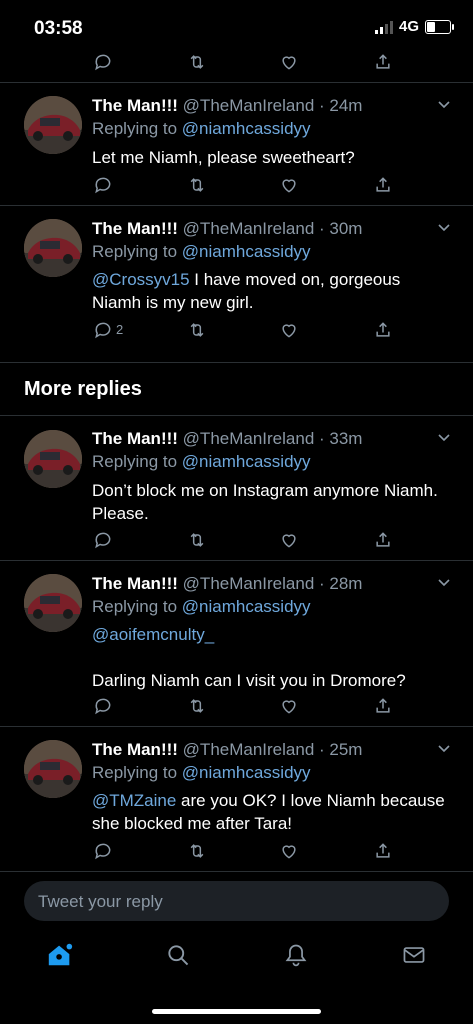 The image size is (473, 1024). Describe the element at coordinates (58, 28) in the screenshot. I see `status-time: 03:58` at that location.